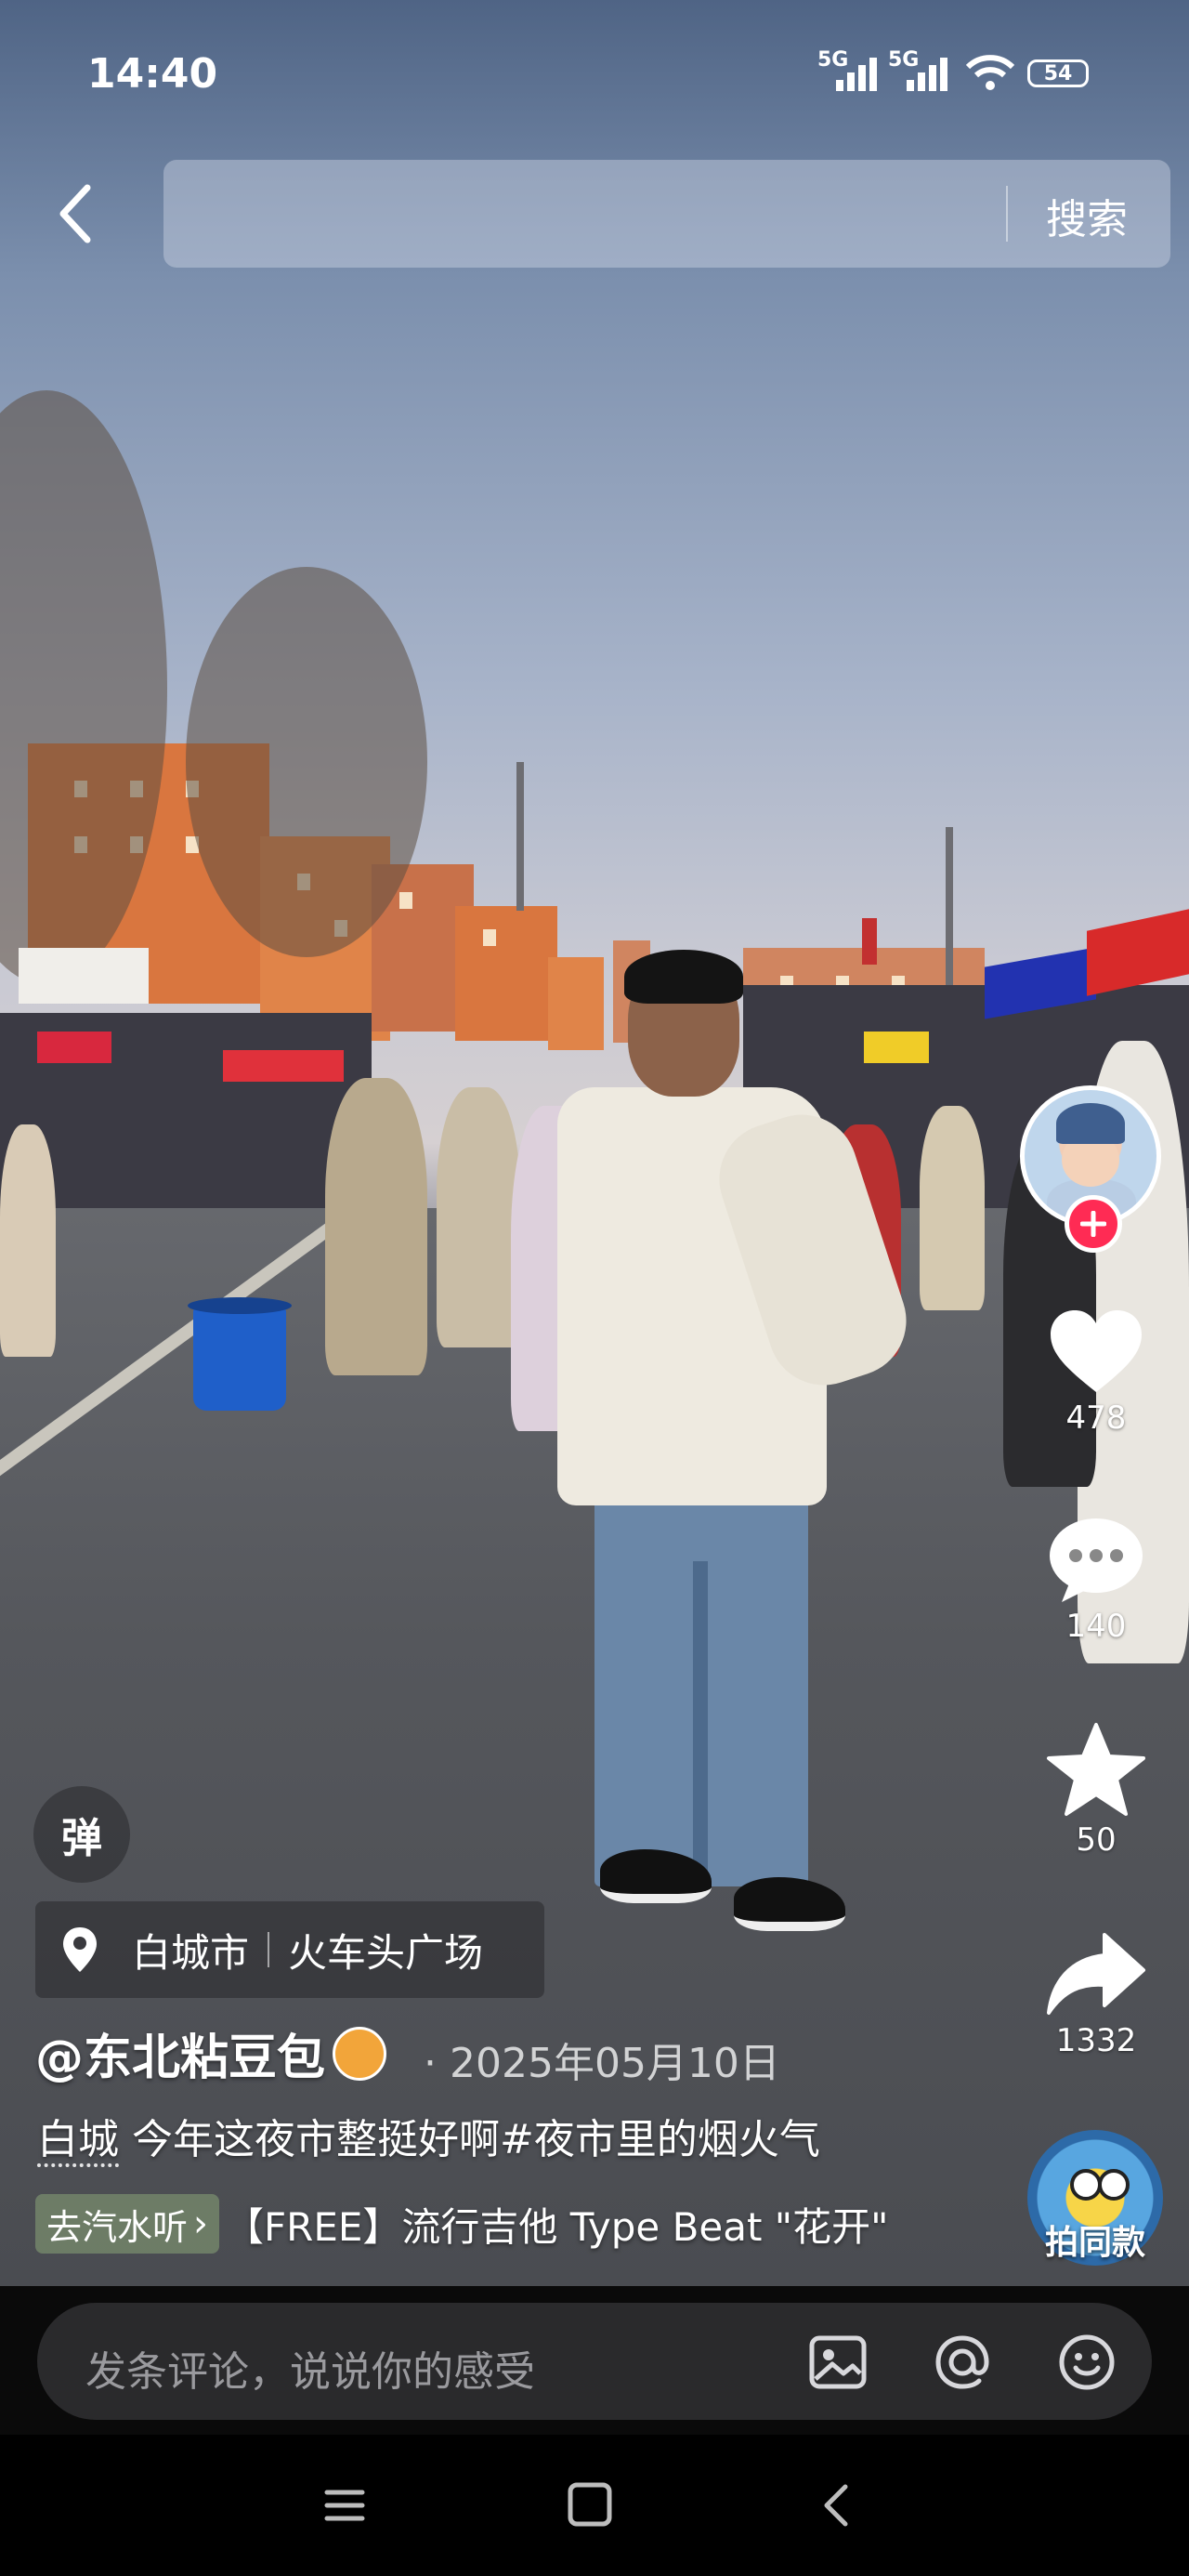 The height and width of the screenshot is (2576, 1189). What do you see at coordinates (1086, 2362) in the screenshot?
I see `emoji-icon` at bounding box center [1086, 2362].